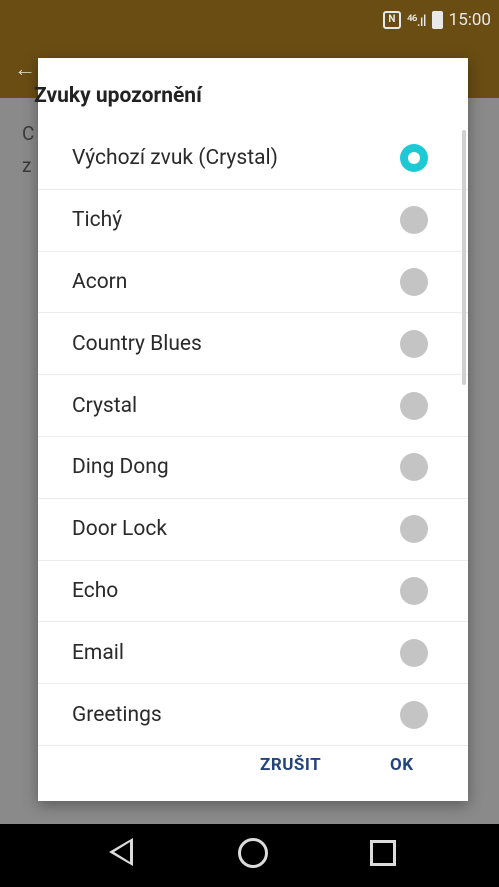  Describe the element at coordinates (25, 69) in the screenshot. I see `back-arrow-icon: ←` at that location.